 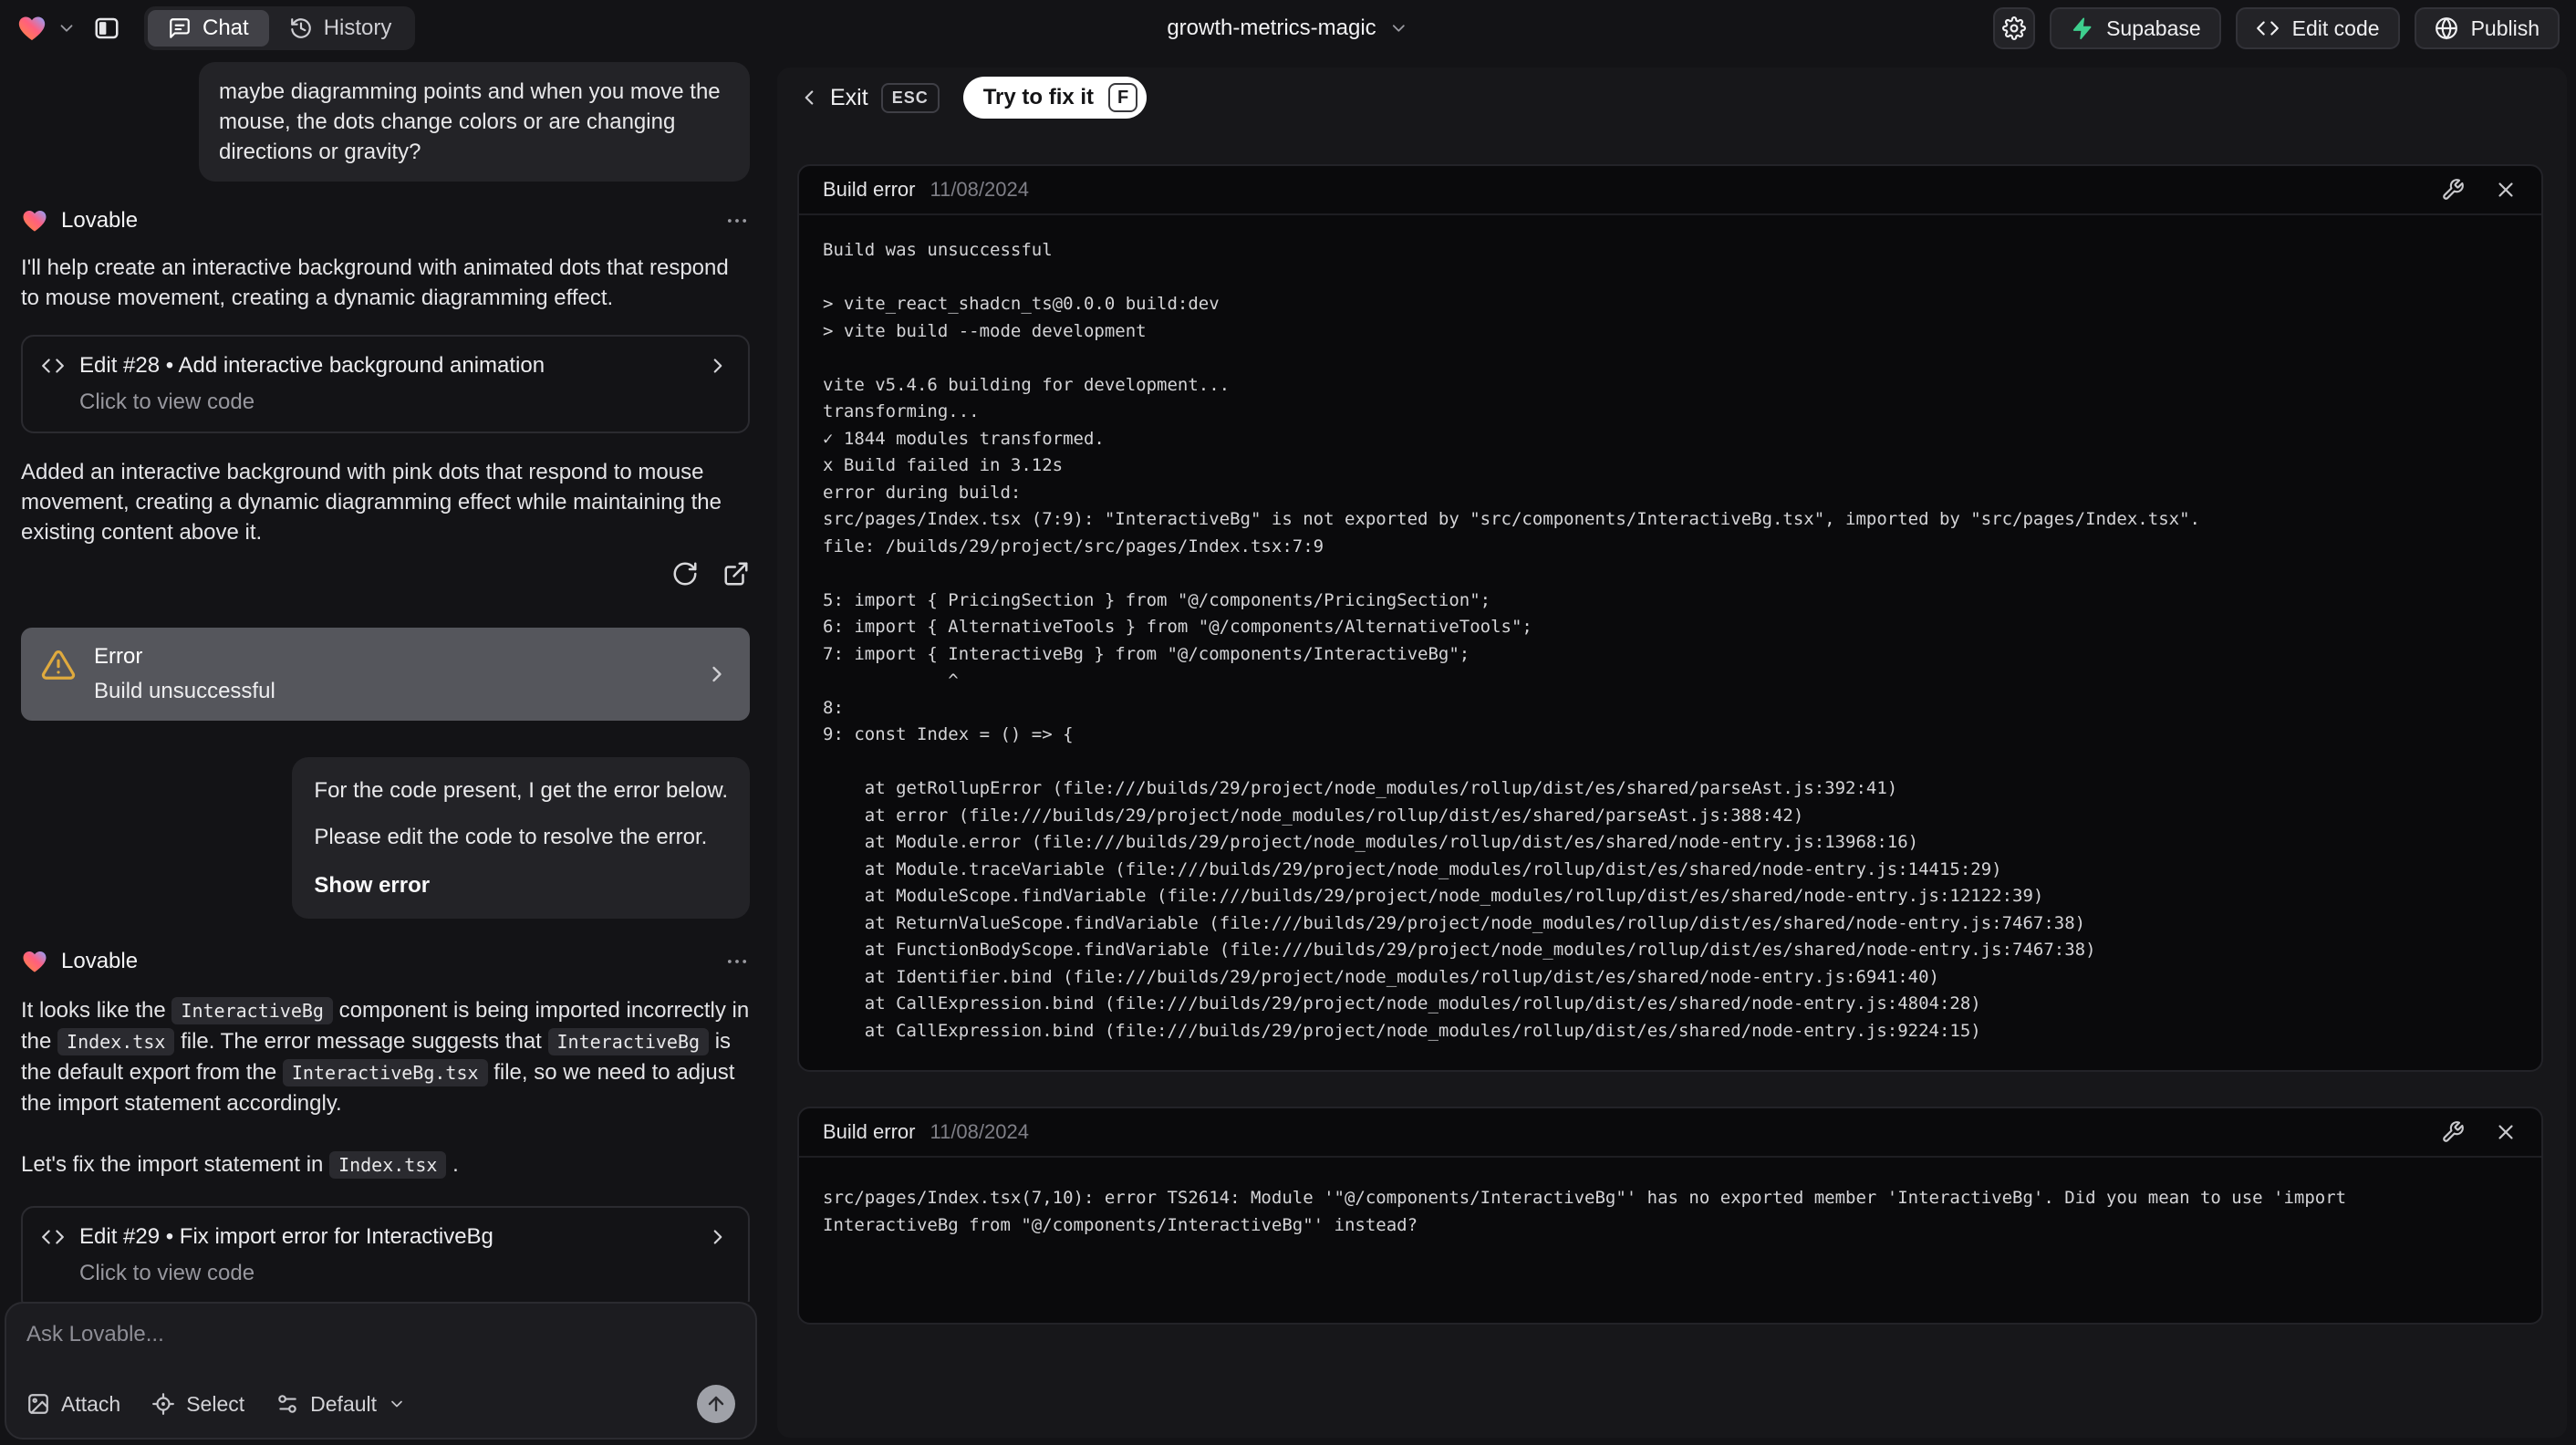 What do you see at coordinates (849, 97) in the screenshot?
I see `exit-label: Exit` at bounding box center [849, 97].